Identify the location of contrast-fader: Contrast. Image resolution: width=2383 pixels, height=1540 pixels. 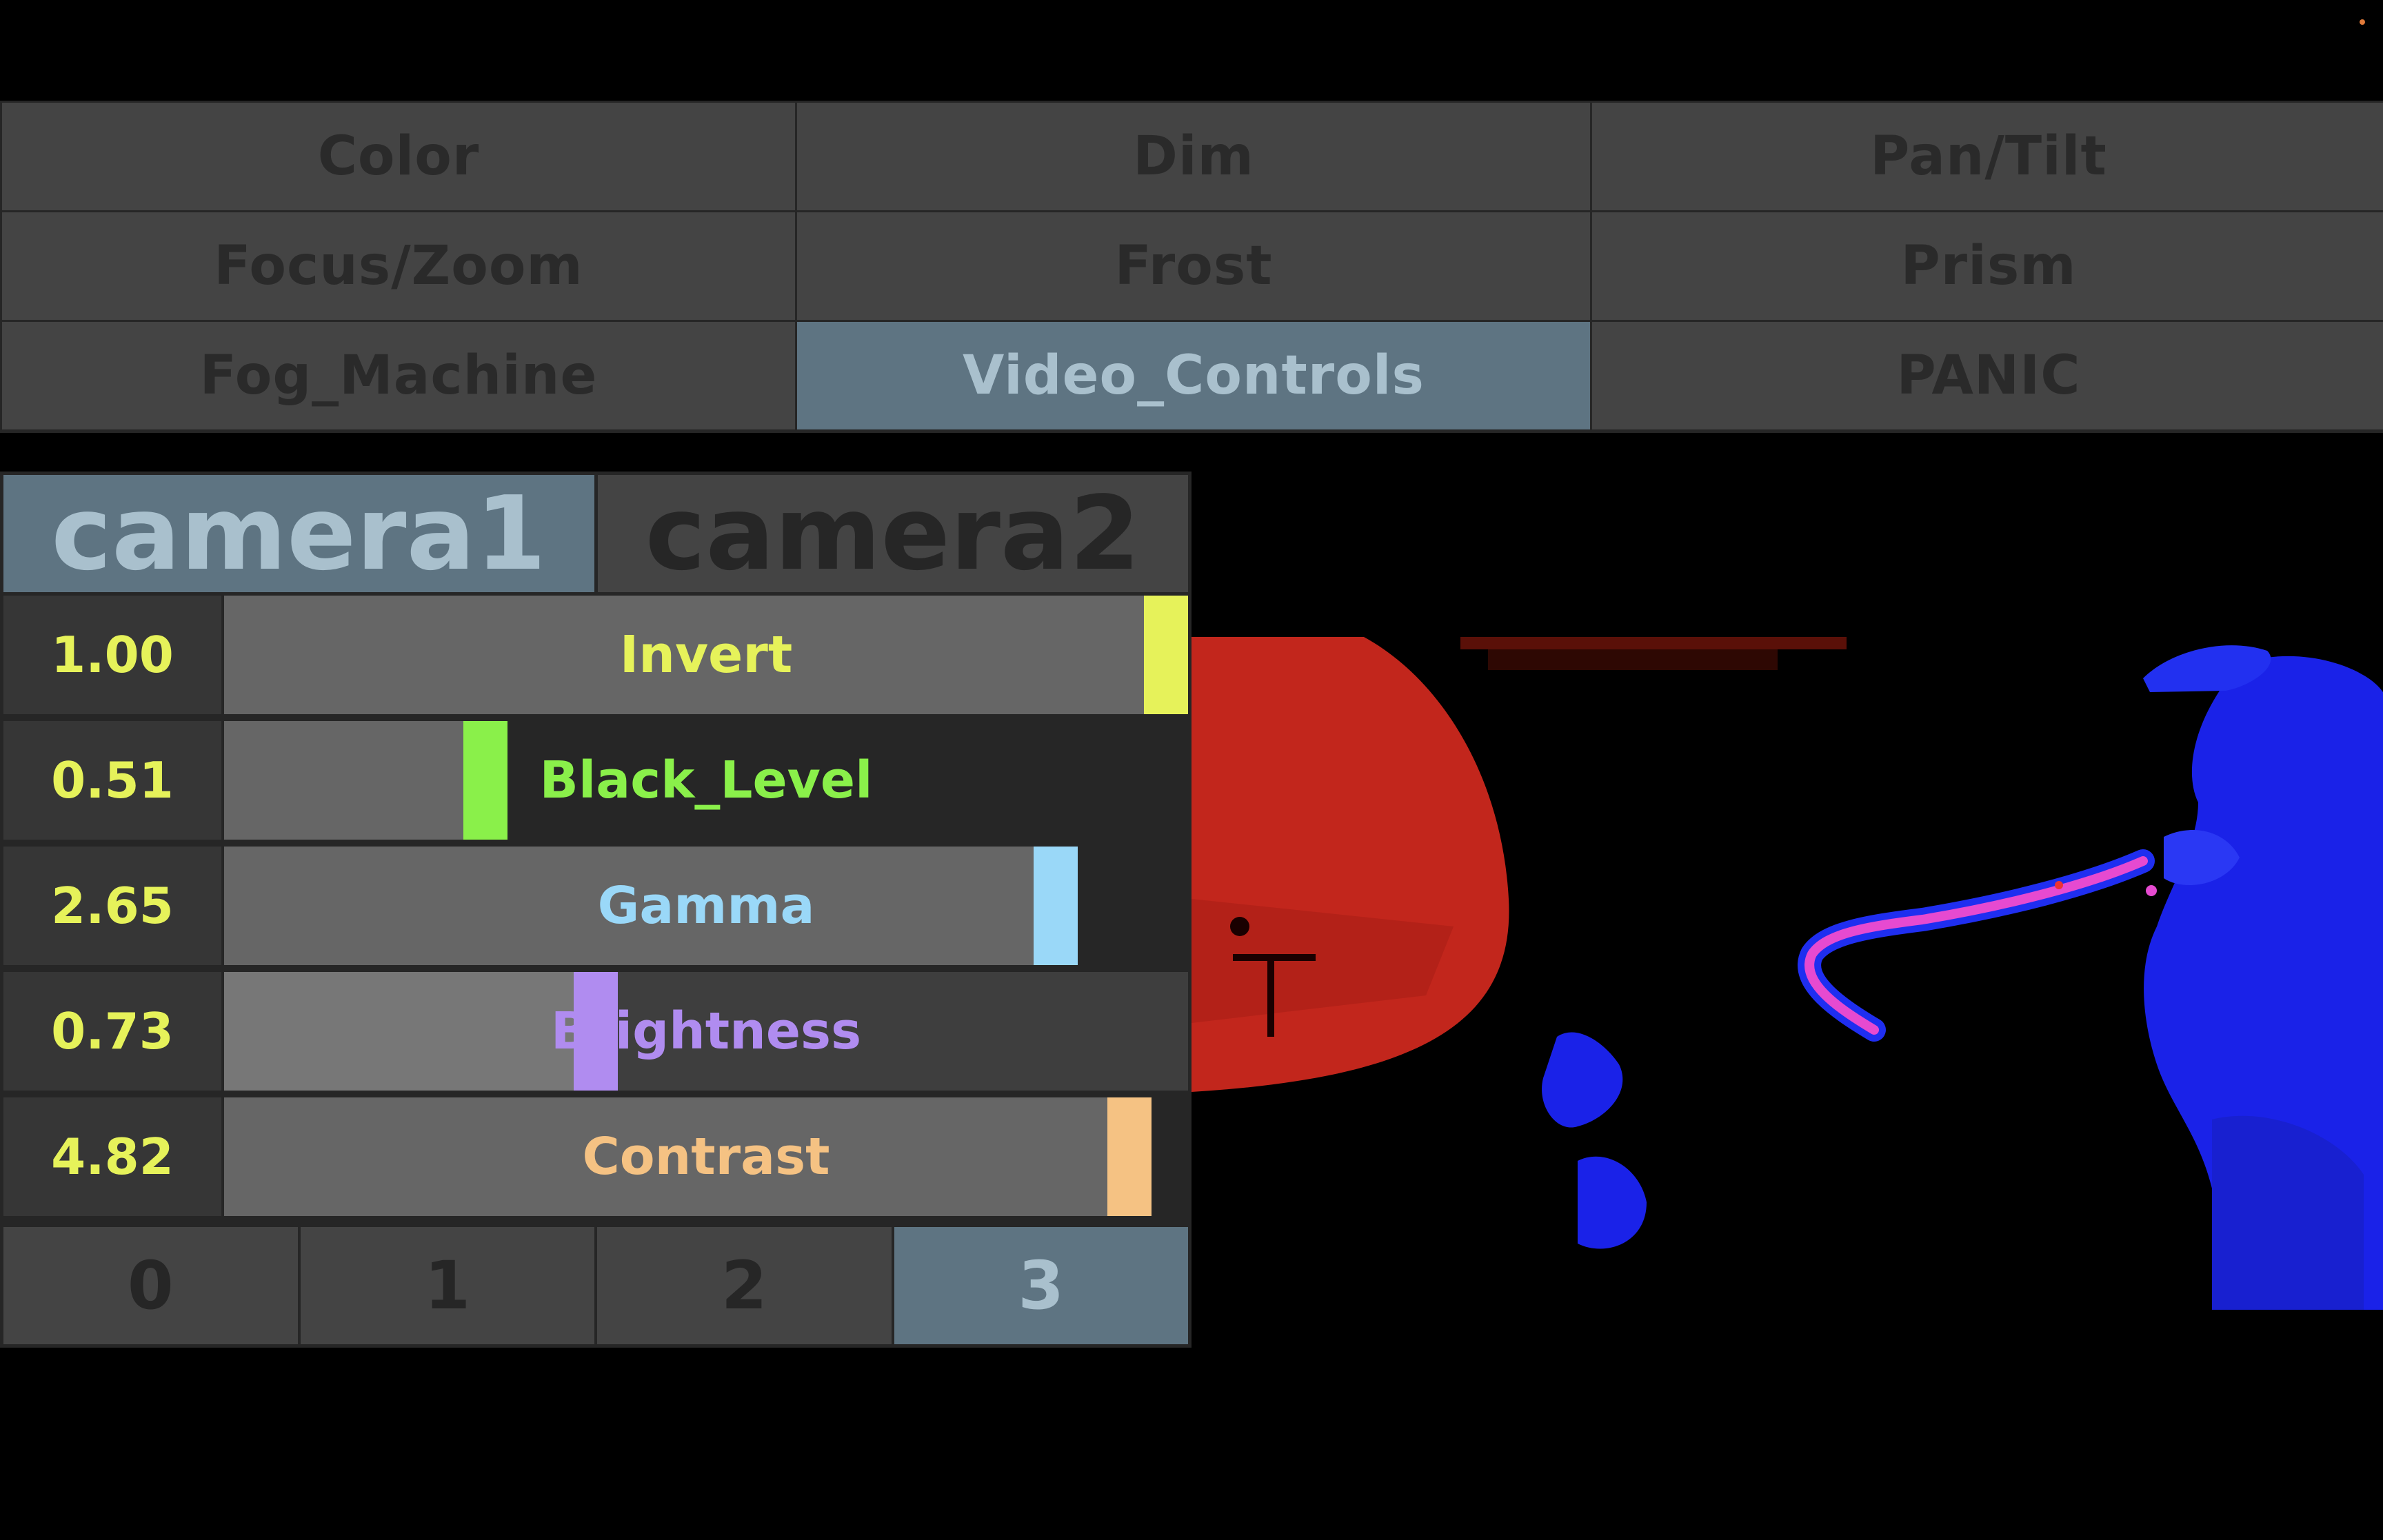
(706, 1156).